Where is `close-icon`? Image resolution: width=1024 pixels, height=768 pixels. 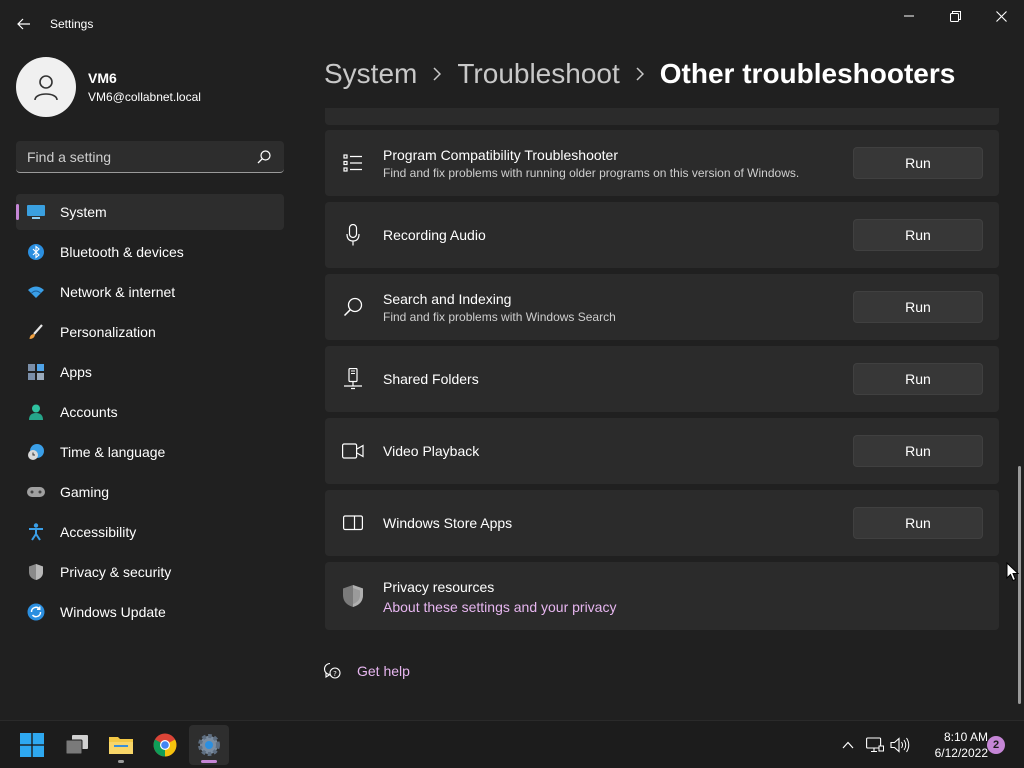
close-icon is located at coordinates (1001, 16).